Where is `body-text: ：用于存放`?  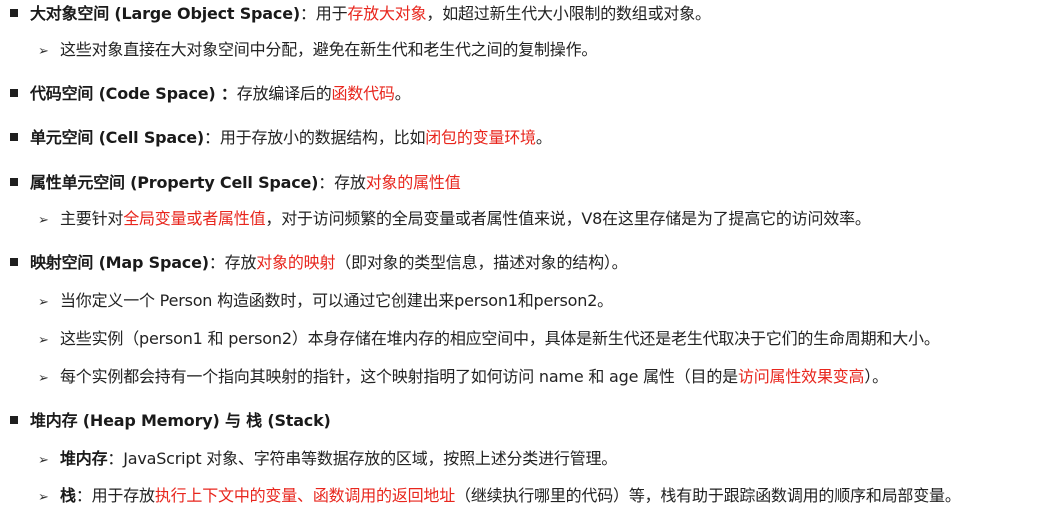
body-text: ：用于存放 is located at coordinates (115, 495).